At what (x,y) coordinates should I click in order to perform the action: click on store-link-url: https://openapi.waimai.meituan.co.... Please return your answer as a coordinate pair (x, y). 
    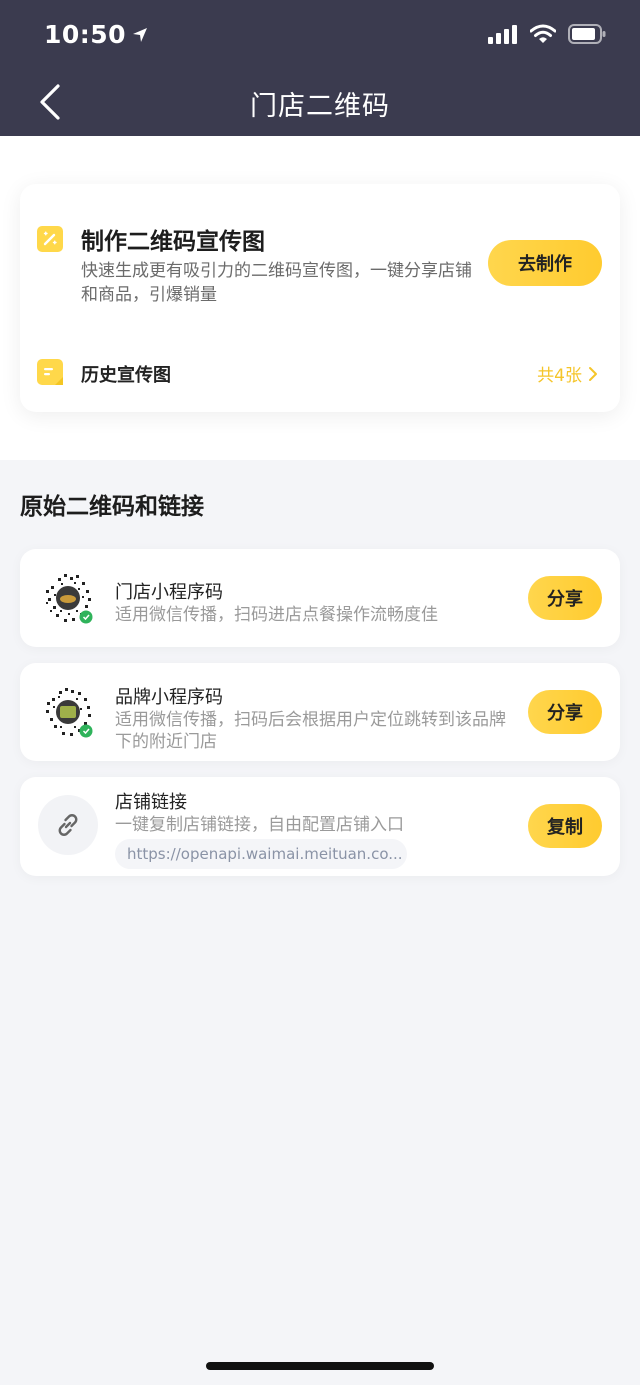
    Looking at the image, I should click on (261, 854).